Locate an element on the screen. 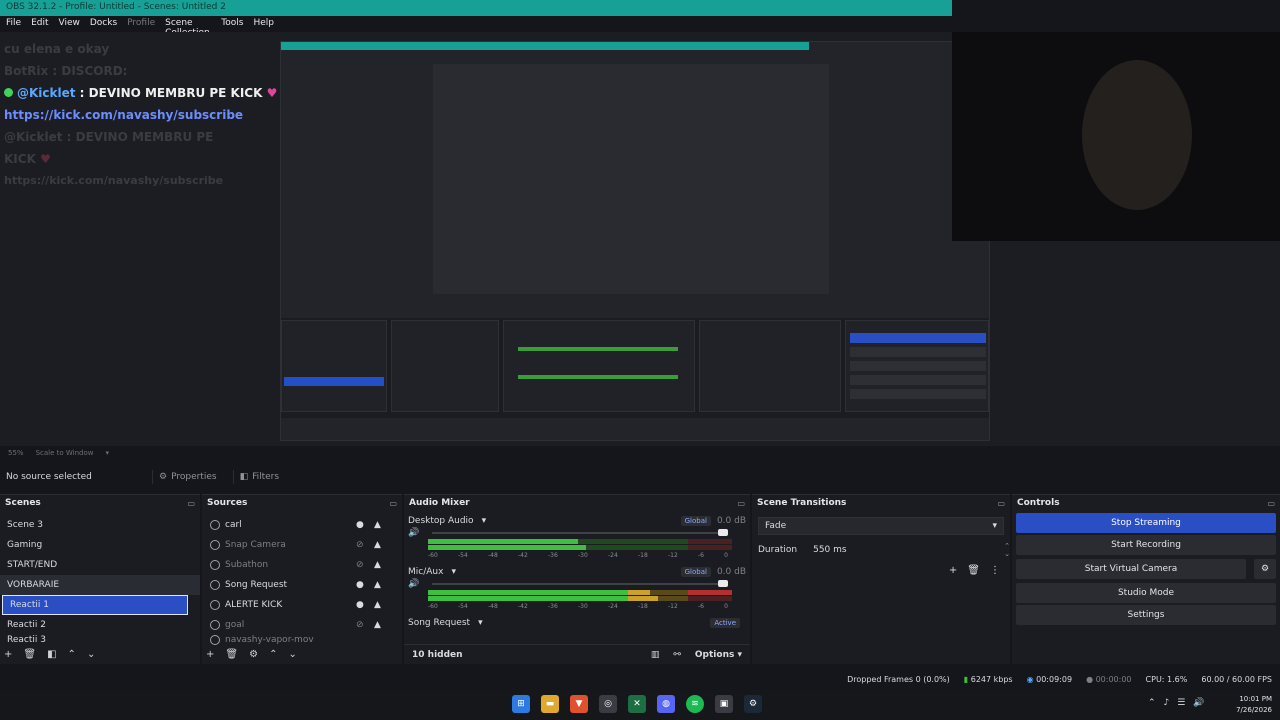  clock: 10:01 PM 7/26/2026 is located at coordinates (1250, 705).